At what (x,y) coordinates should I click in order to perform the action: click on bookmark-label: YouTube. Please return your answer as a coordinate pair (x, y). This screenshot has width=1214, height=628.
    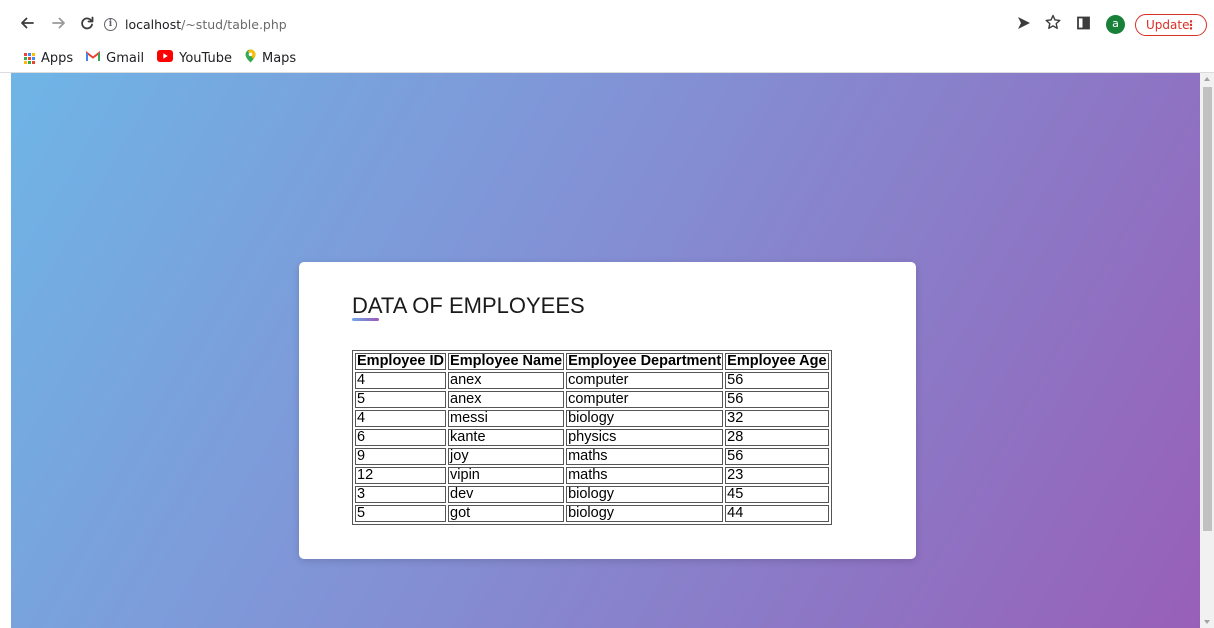
    Looking at the image, I should click on (205, 58).